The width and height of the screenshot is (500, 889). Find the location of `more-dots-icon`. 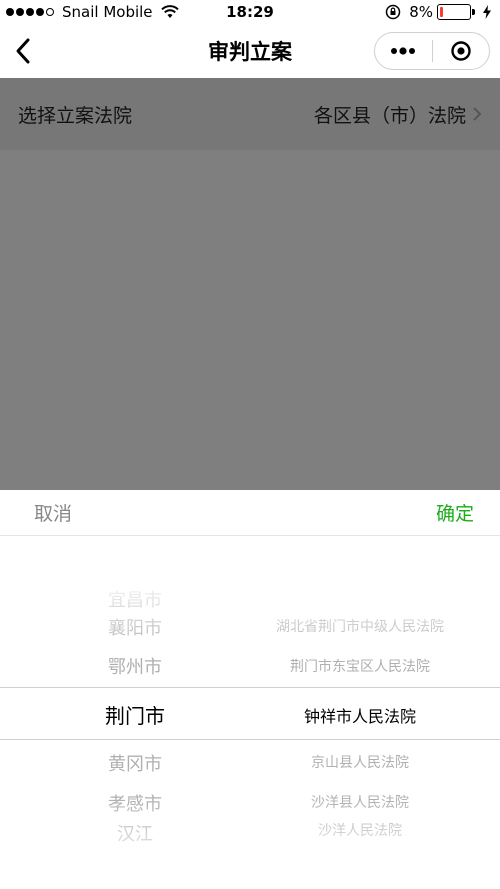

more-dots-icon is located at coordinates (403, 51).